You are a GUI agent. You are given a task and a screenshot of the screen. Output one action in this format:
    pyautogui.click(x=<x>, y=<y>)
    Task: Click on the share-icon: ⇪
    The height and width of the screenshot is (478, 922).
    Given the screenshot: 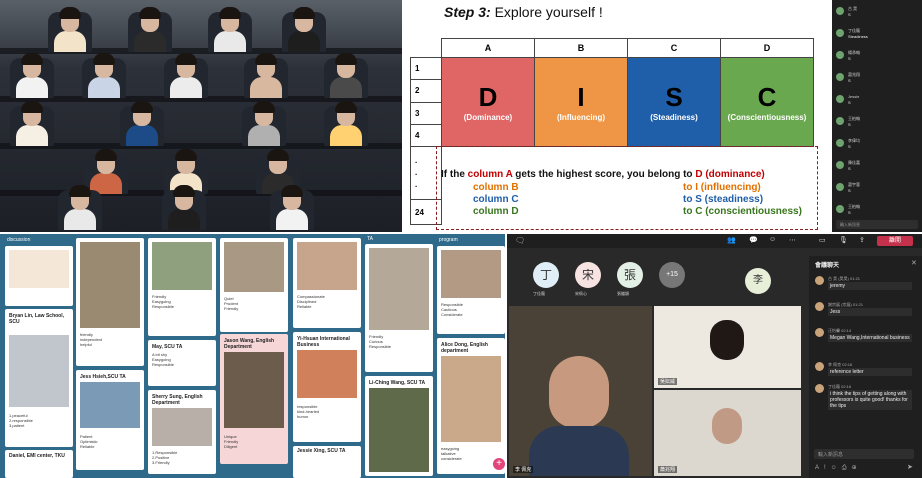 What is the action you would take?
    pyautogui.click(x=862, y=240)
    